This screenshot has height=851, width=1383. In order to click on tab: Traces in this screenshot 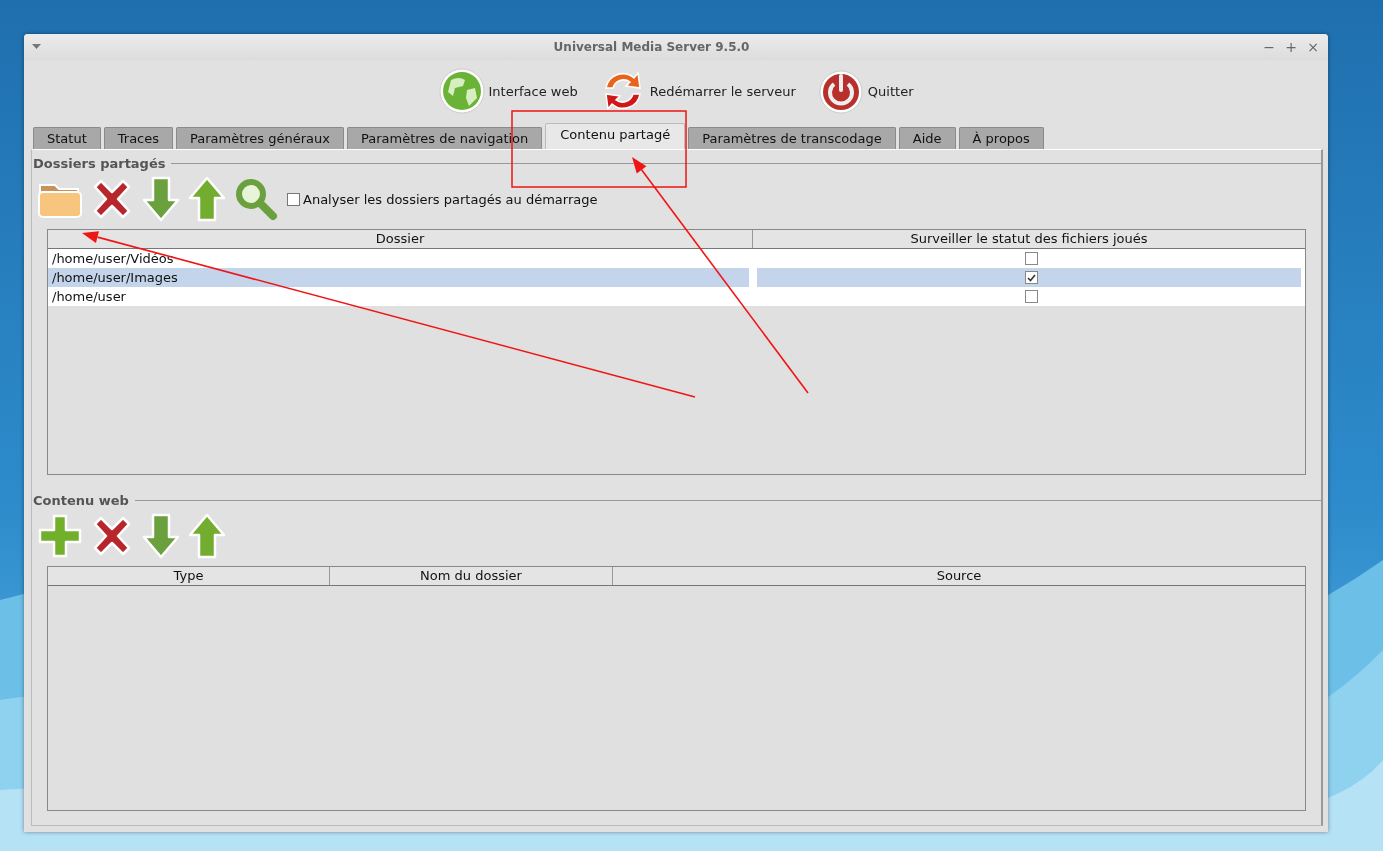, I will do `click(138, 138)`.